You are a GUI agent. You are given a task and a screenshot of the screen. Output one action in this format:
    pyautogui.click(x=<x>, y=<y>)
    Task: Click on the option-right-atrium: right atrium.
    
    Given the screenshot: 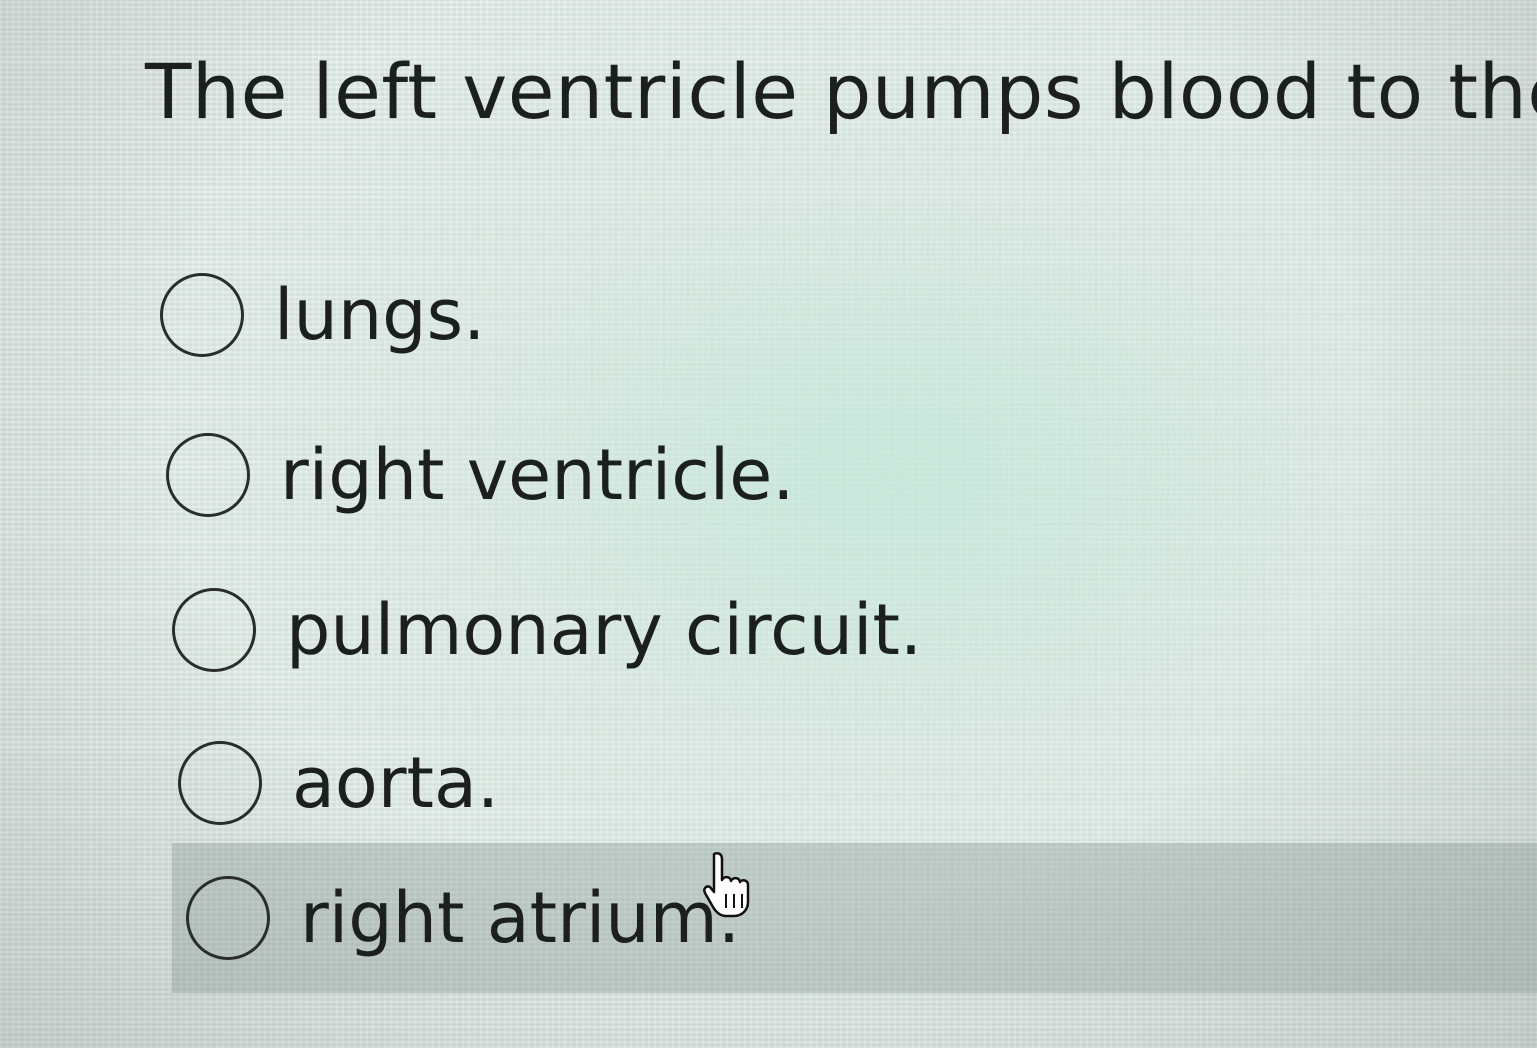 What is the action you would take?
    pyautogui.click(x=854, y=918)
    